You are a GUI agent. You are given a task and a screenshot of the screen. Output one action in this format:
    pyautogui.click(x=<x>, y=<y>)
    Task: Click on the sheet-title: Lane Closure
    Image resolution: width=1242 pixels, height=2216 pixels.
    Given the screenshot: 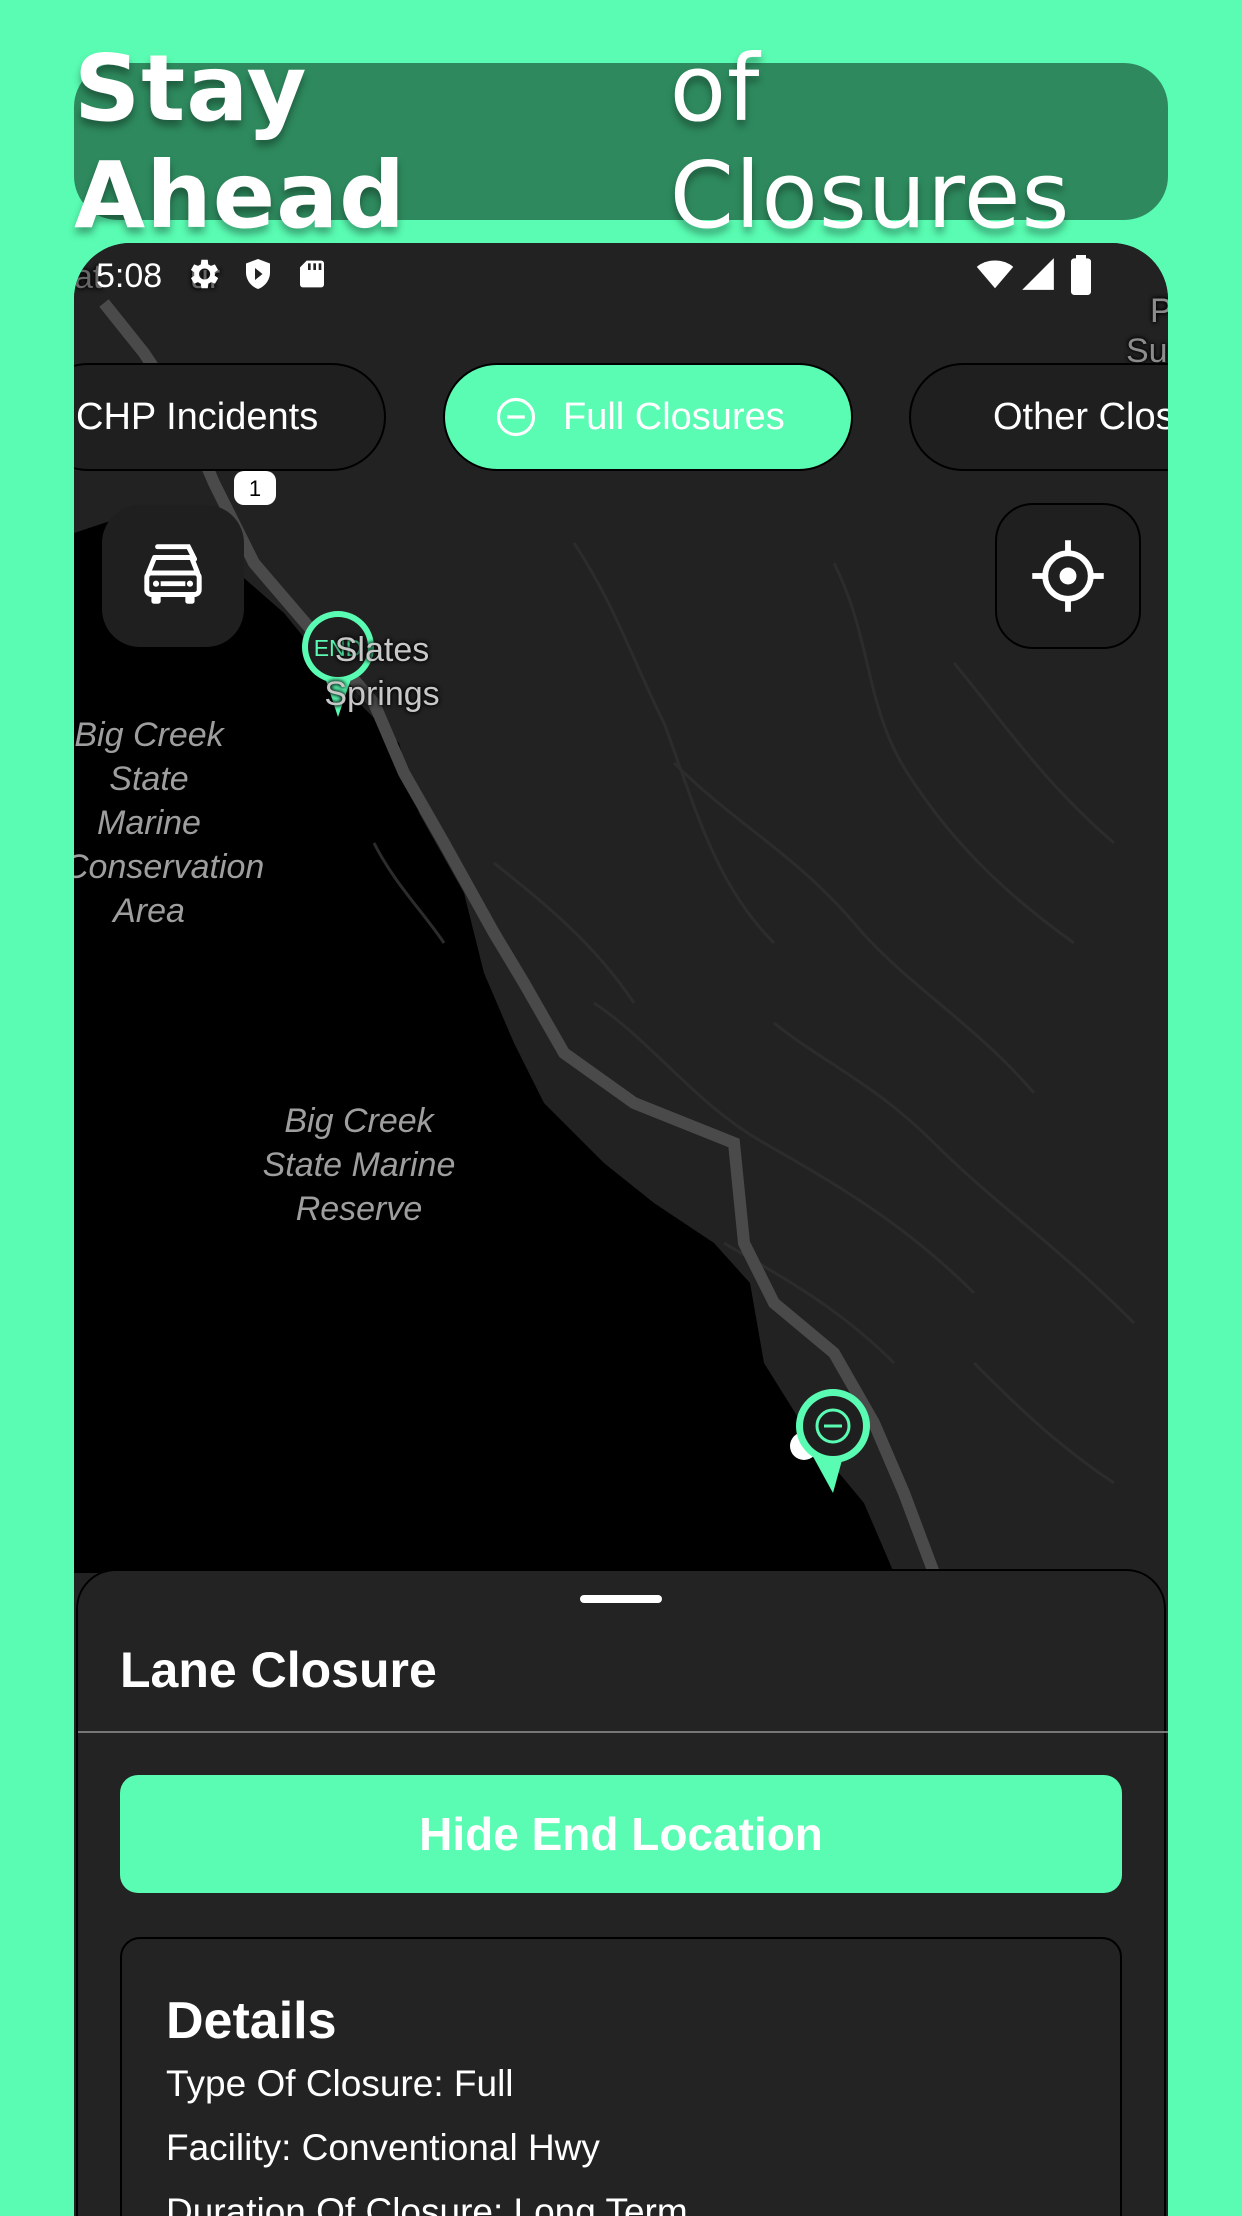 What is the action you would take?
    pyautogui.click(x=278, y=1670)
    